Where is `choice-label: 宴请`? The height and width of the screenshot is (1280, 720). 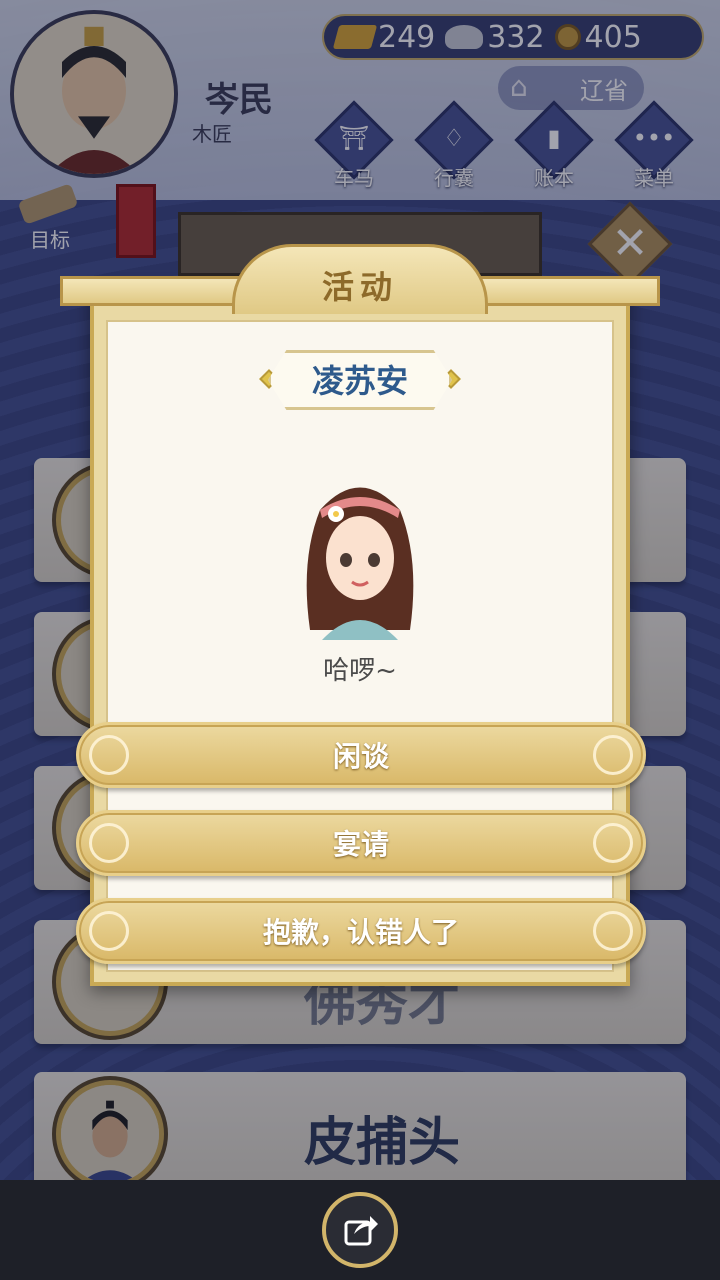 choice-label: 宴请 is located at coordinates (360, 844).